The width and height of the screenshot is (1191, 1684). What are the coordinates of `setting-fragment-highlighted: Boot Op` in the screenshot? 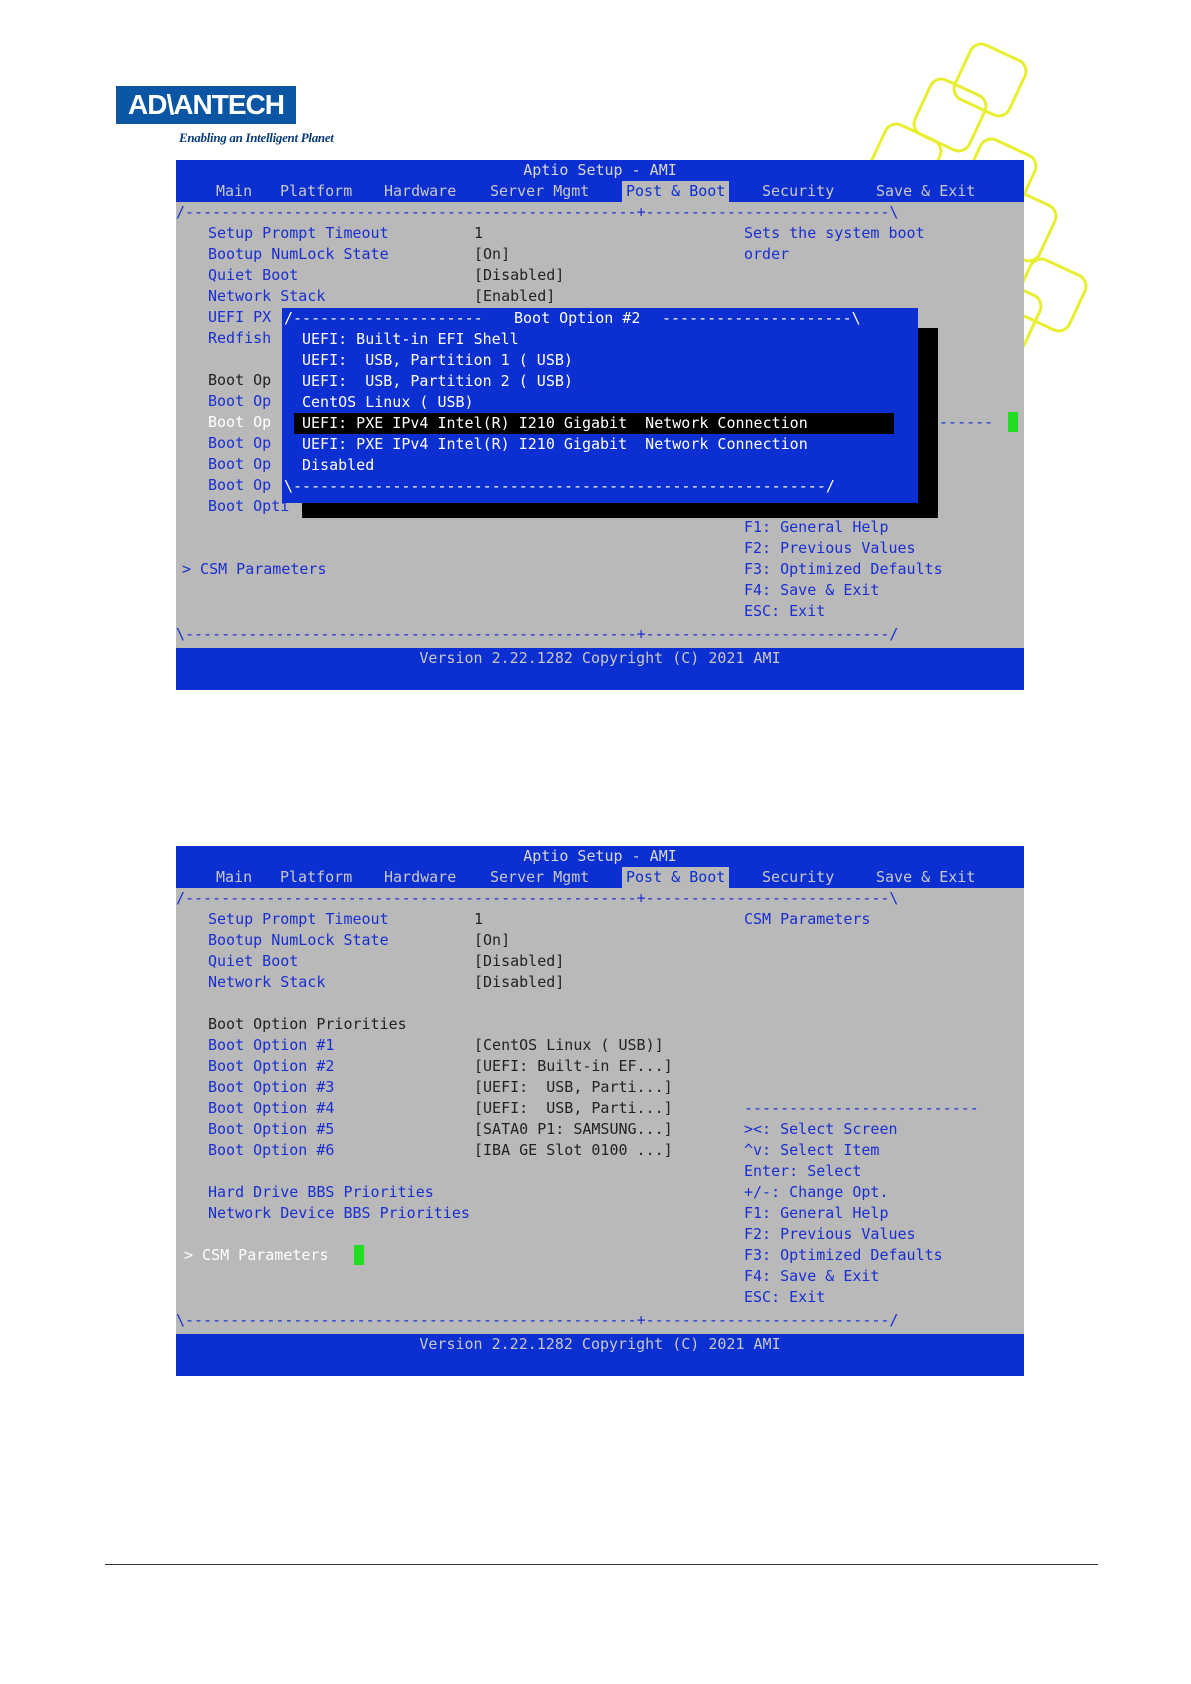 It's located at (239, 422).